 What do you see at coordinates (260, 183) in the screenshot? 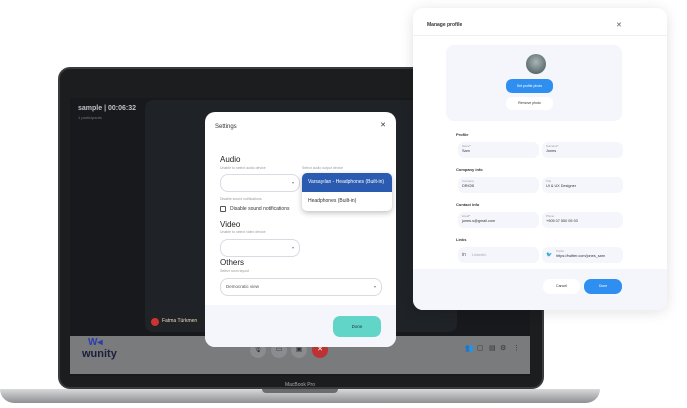
I see `audio-input-select: ▾` at bounding box center [260, 183].